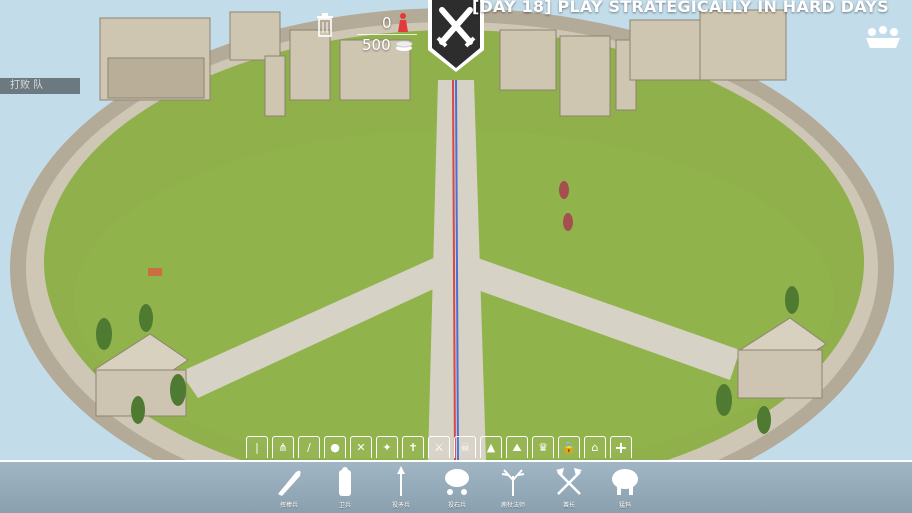 This screenshot has width=912, height=513. I want to click on unit-spear-thrower: 投矛兵, so click(401, 488).